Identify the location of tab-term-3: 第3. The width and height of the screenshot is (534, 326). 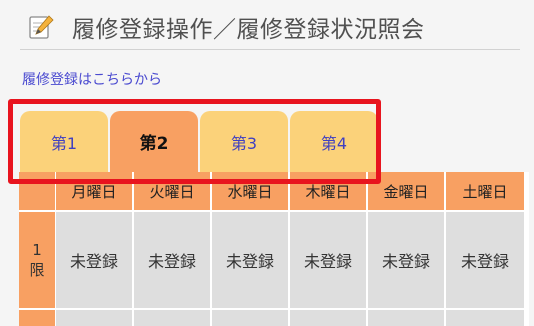
(244, 141).